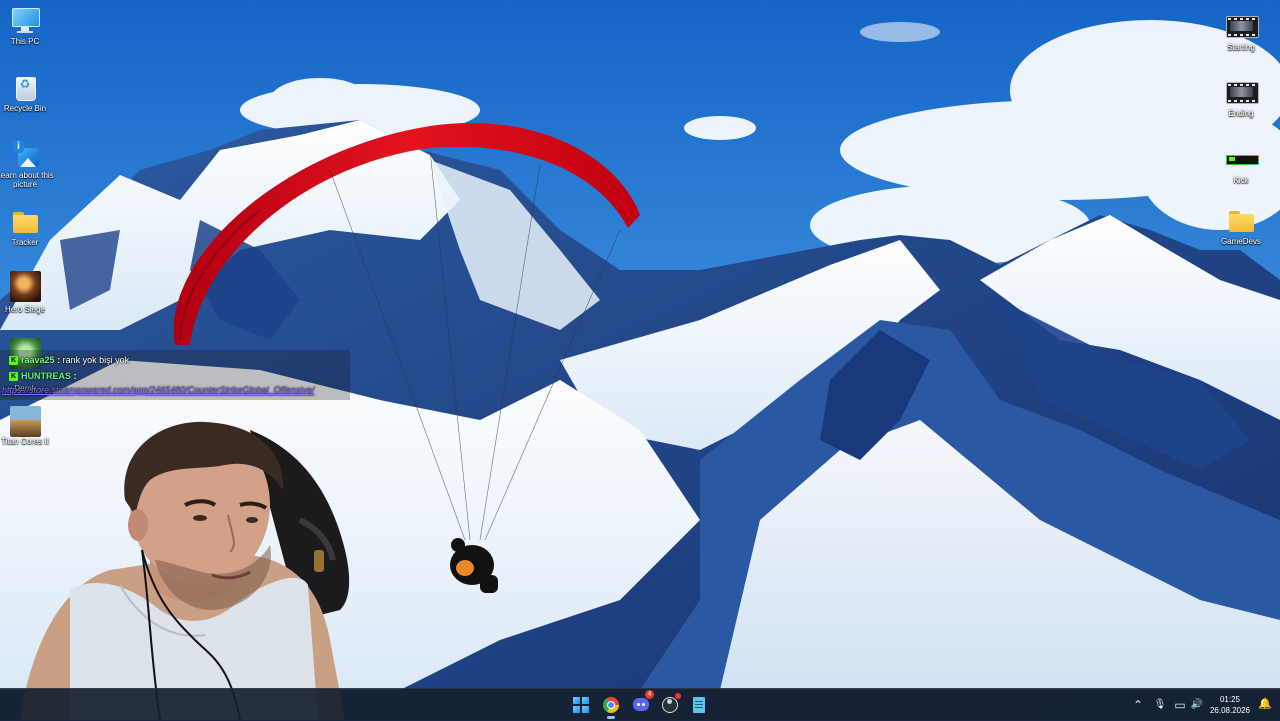  Describe the element at coordinates (1230, 710) in the screenshot. I see `clock-date: 26.08.2026` at that location.